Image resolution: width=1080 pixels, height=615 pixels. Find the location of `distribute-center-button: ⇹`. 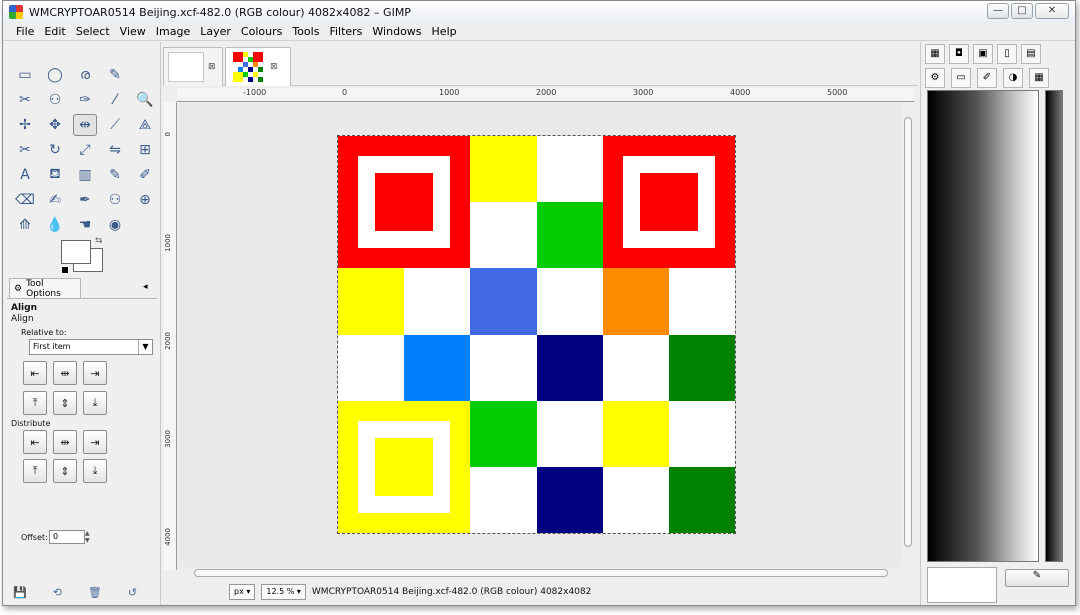

distribute-center-button: ⇹ is located at coordinates (65, 442).